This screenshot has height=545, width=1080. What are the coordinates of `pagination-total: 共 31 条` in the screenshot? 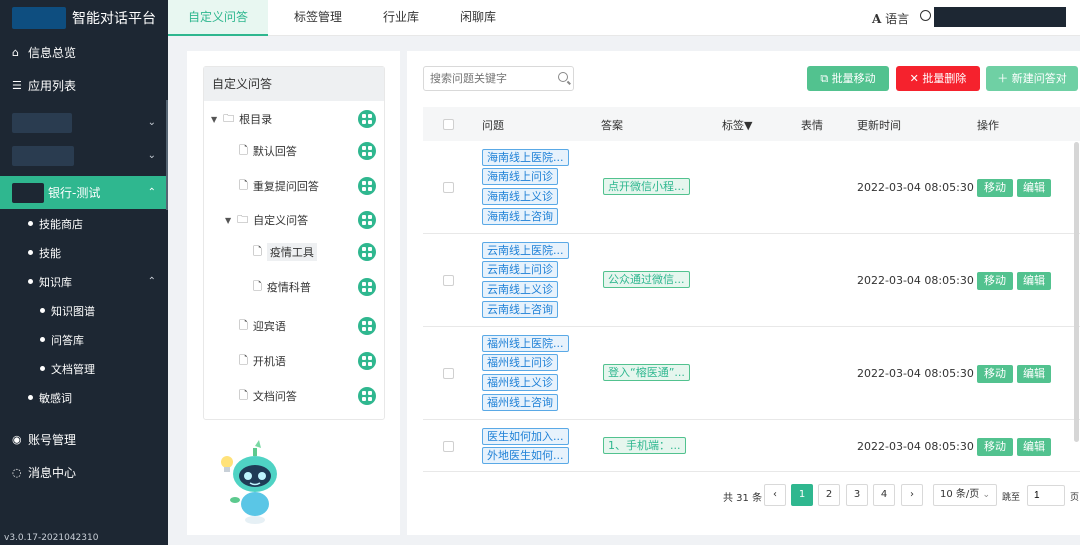 It's located at (743, 498).